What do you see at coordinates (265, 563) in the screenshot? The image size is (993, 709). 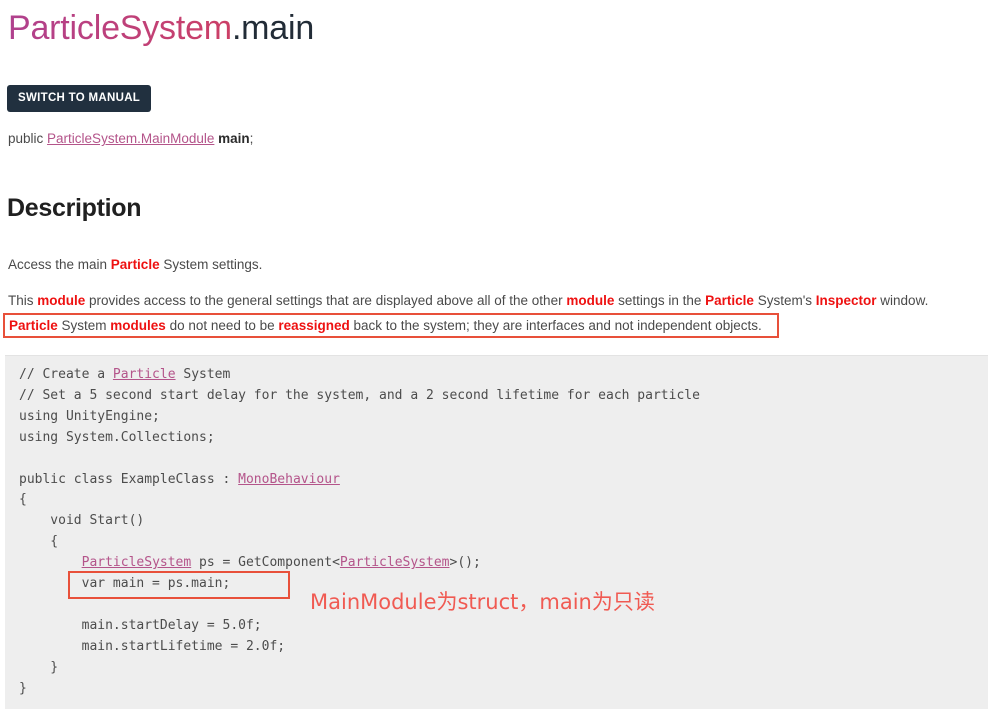 I see `code-line-10-mid: ps = GetComponent<` at bounding box center [265, 563].